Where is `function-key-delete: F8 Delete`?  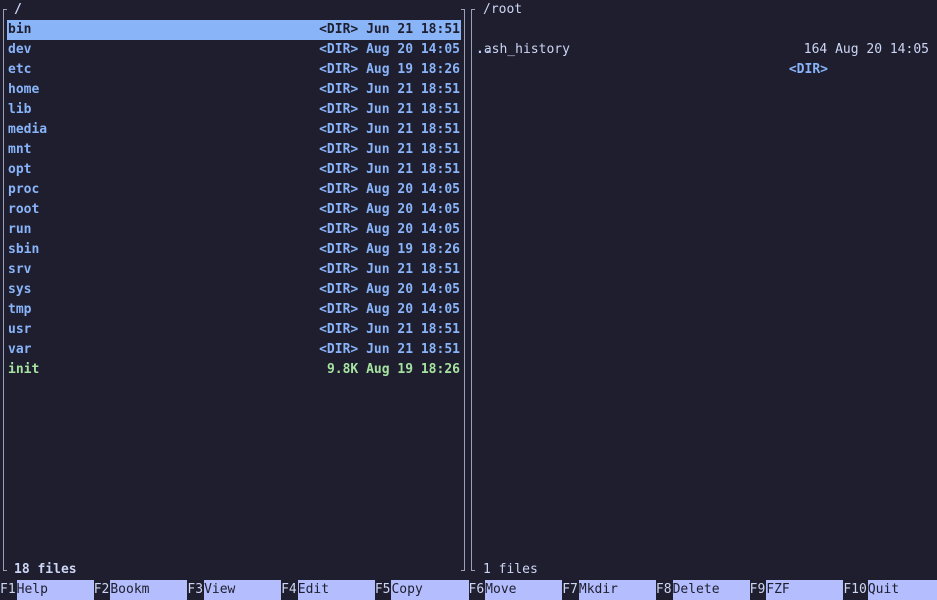 function-key-delete: F8 Delete is located at coordinates (702, 590).